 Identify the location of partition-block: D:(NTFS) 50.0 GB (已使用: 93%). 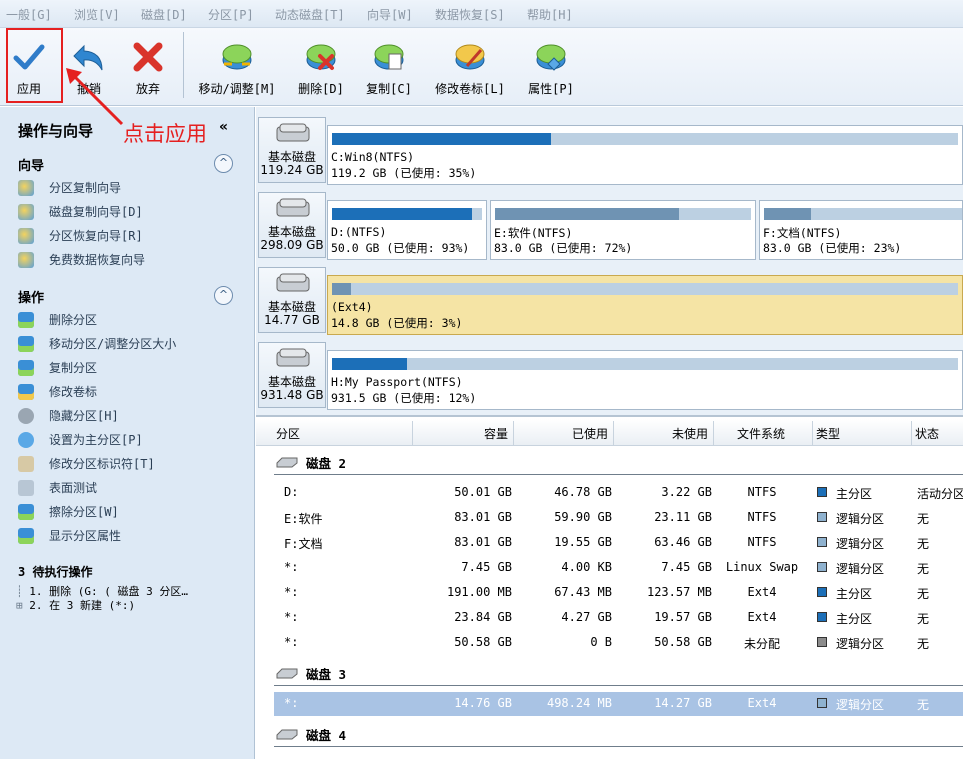
(407, 230).